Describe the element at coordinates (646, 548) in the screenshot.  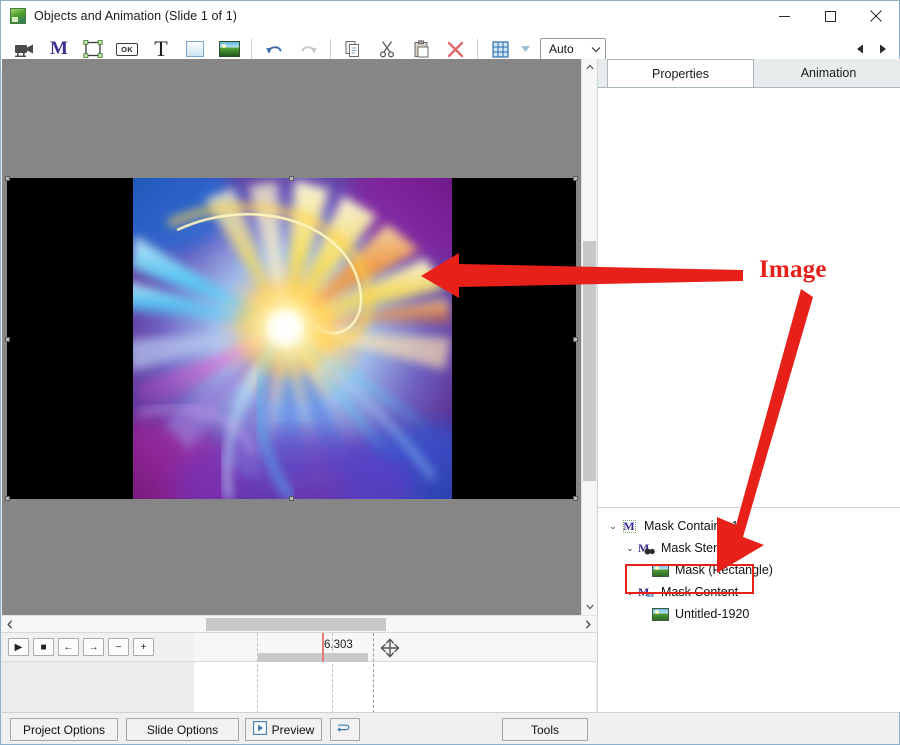
I see `mask-stencil-icon: M` at that location.